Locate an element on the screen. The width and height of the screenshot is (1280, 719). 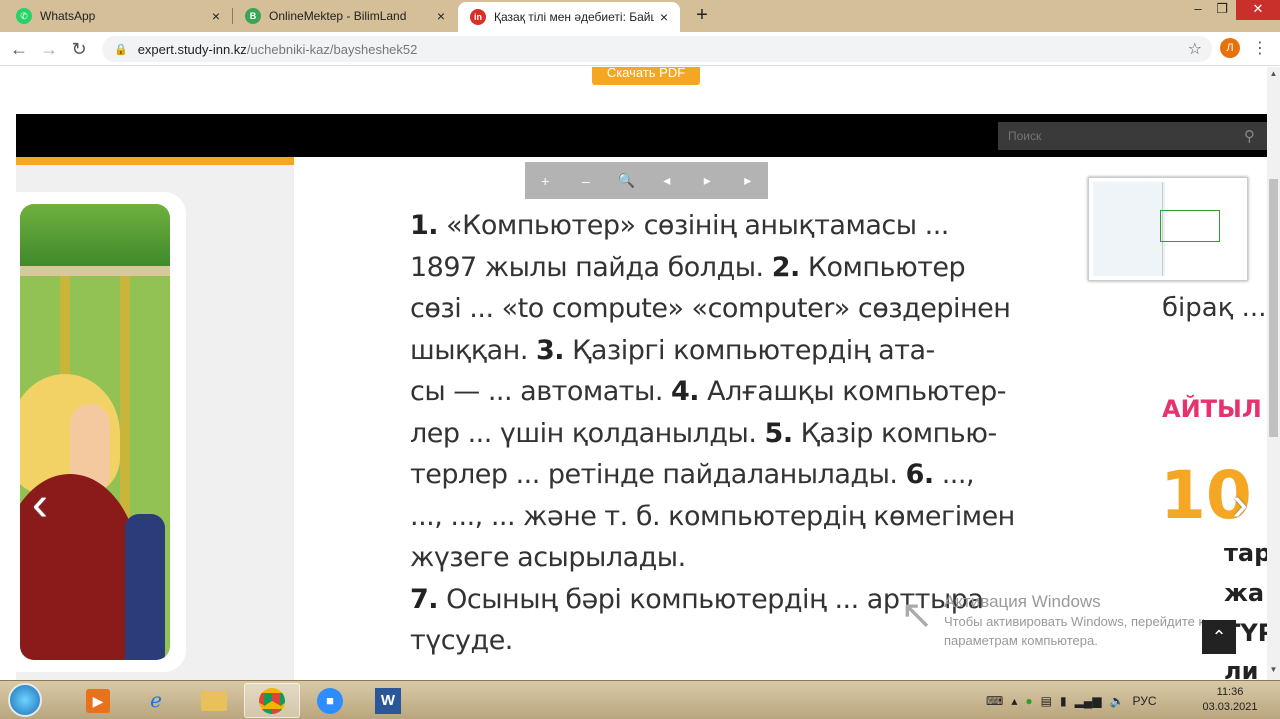
profile-avatar: Л is located at coordinates (1230, 48).